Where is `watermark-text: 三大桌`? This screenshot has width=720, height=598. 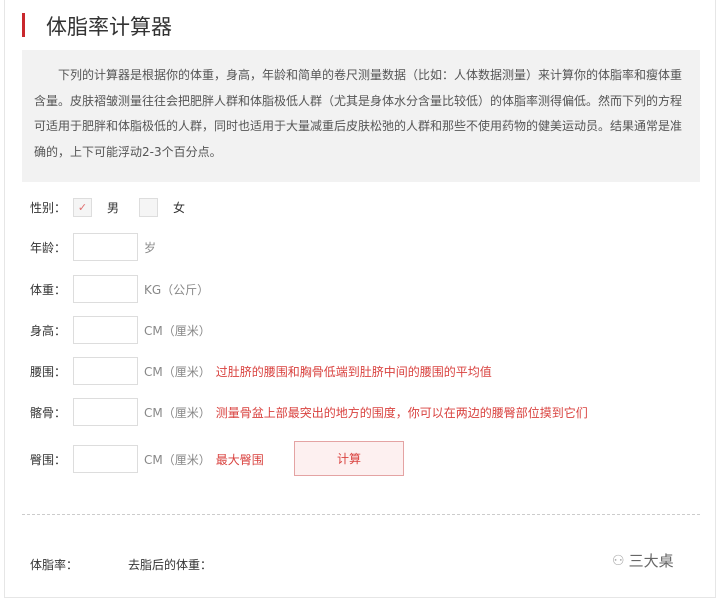
watermark-text: 三大桌 is located at coordinates (651, 561).